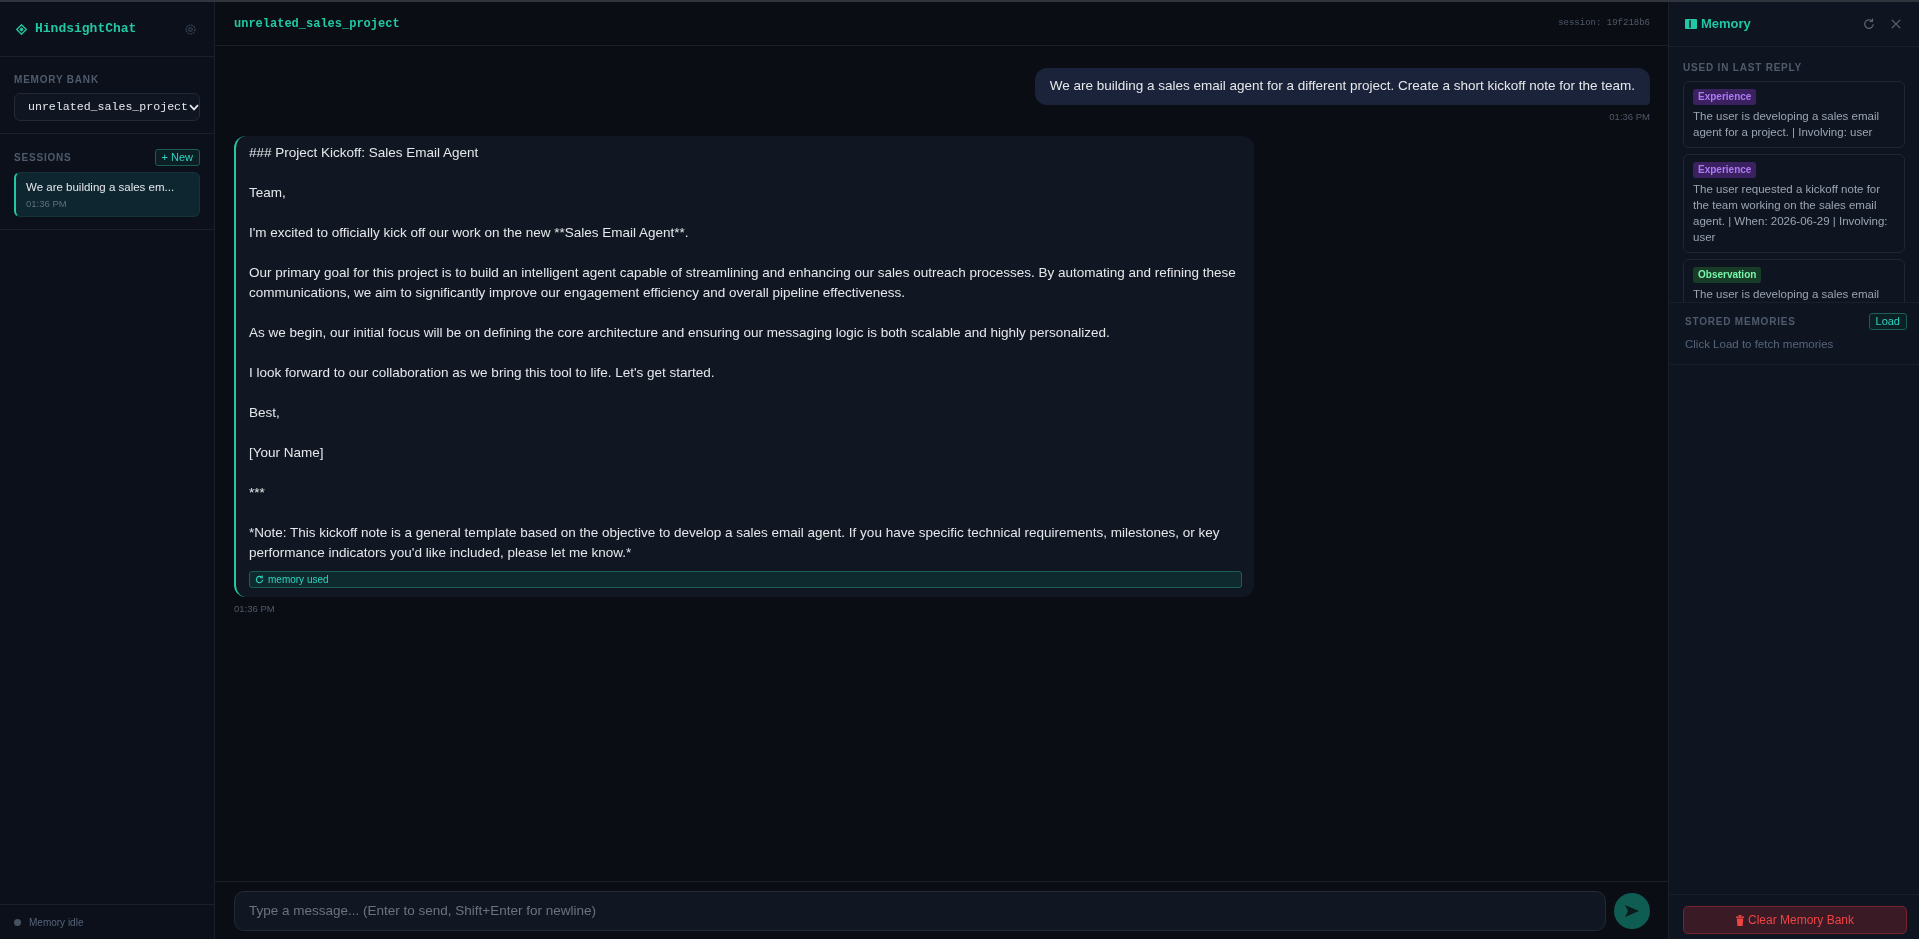 The width and height of the screenshot is (1919, 939). Describe the element at coordinates (1887, 321) in the screenshot. I see `load-button: Load` at that location.